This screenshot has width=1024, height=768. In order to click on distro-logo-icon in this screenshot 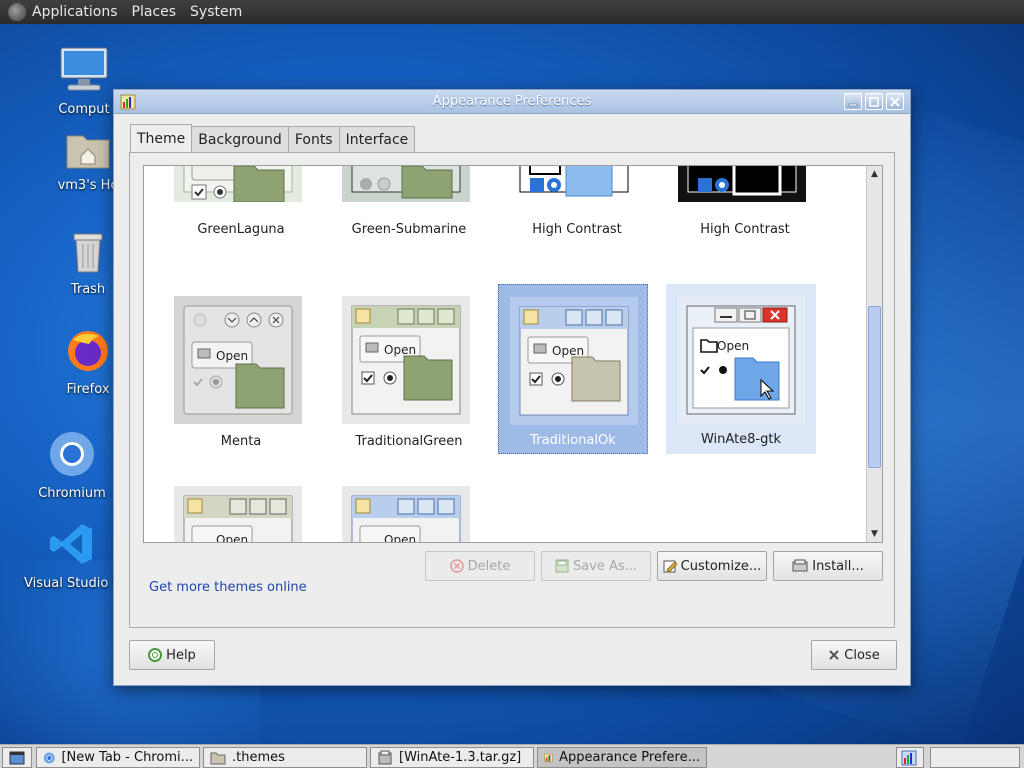, I will do `click(17, 12)`.